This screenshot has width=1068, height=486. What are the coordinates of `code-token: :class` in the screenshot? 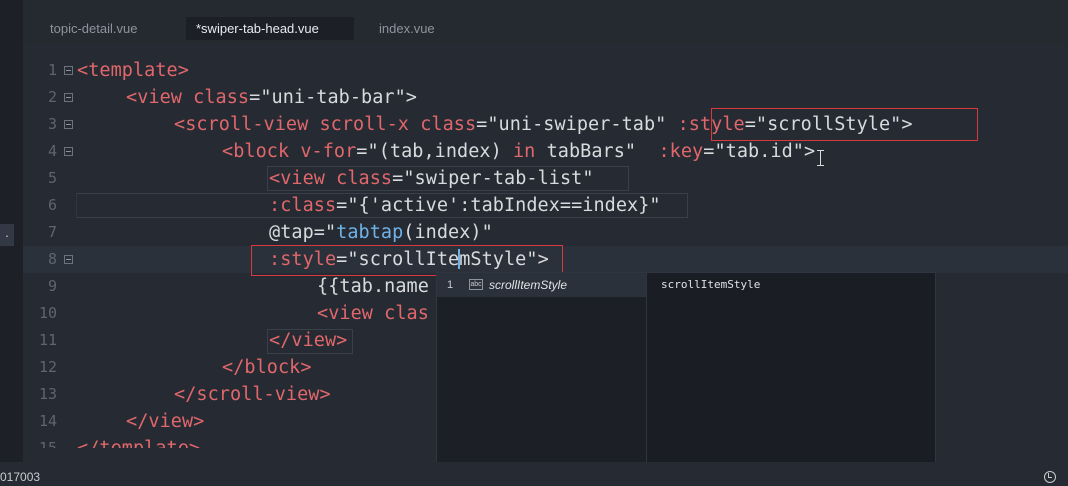 It's located at (303, 205).